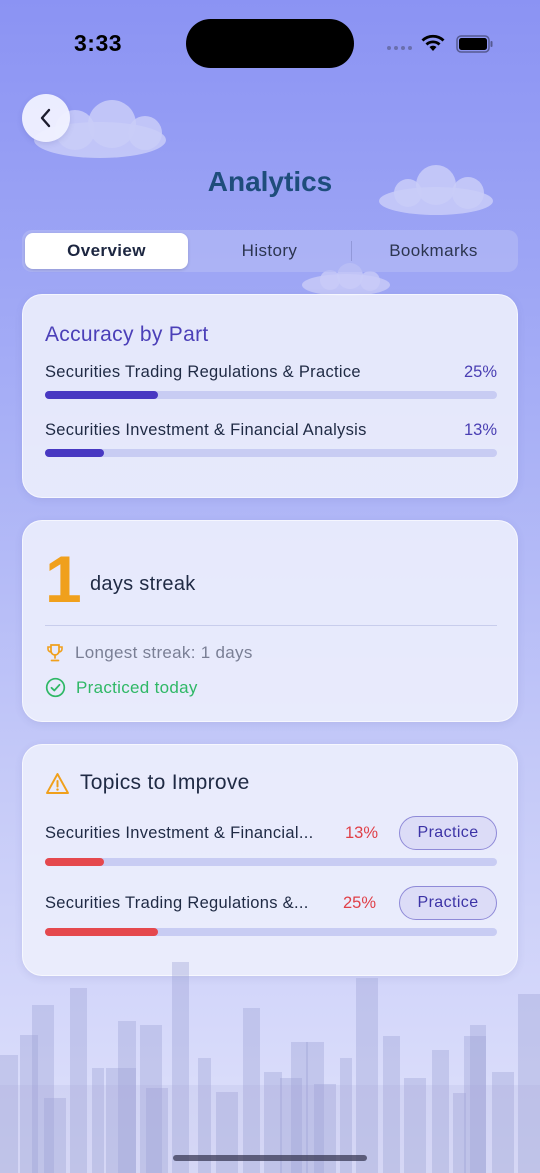 The width and height of the screenshot is (540, 1173). Describe the element at coordinates (165, 782) in the screenshot. I see `topics-title: Topics to Improve` at that location.